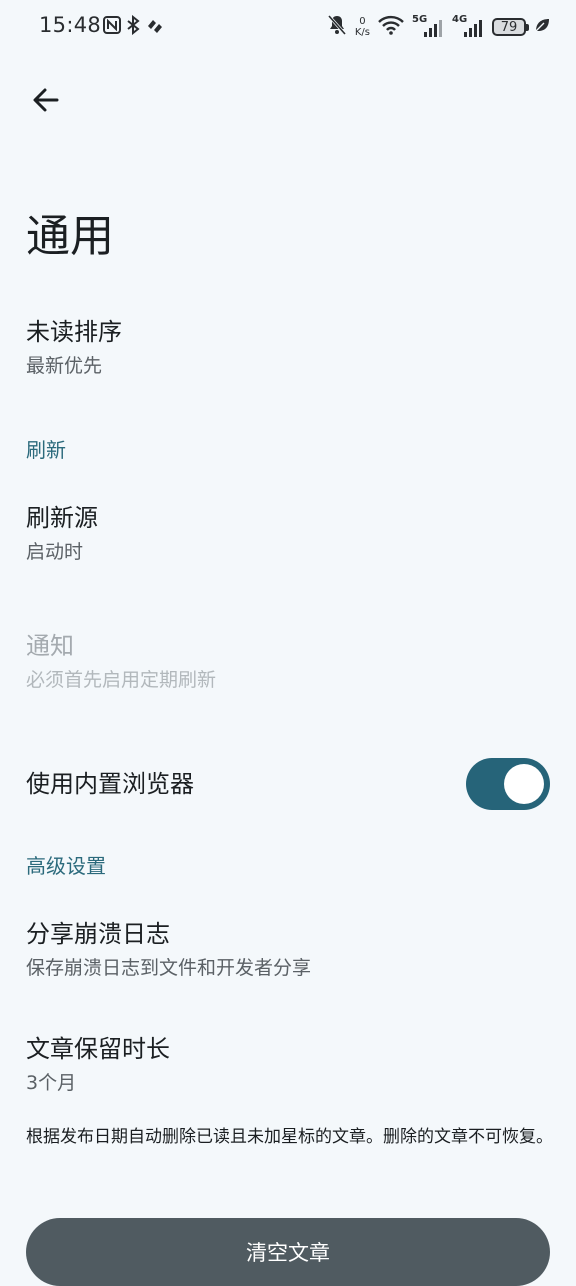 This screenshot has width=576, height=1286. What do you see at coordinates (288, 1065) in the screenshot?
I see `setting-article-retention: 文章保留时长 3个月` at bounding box center [288, 1065].